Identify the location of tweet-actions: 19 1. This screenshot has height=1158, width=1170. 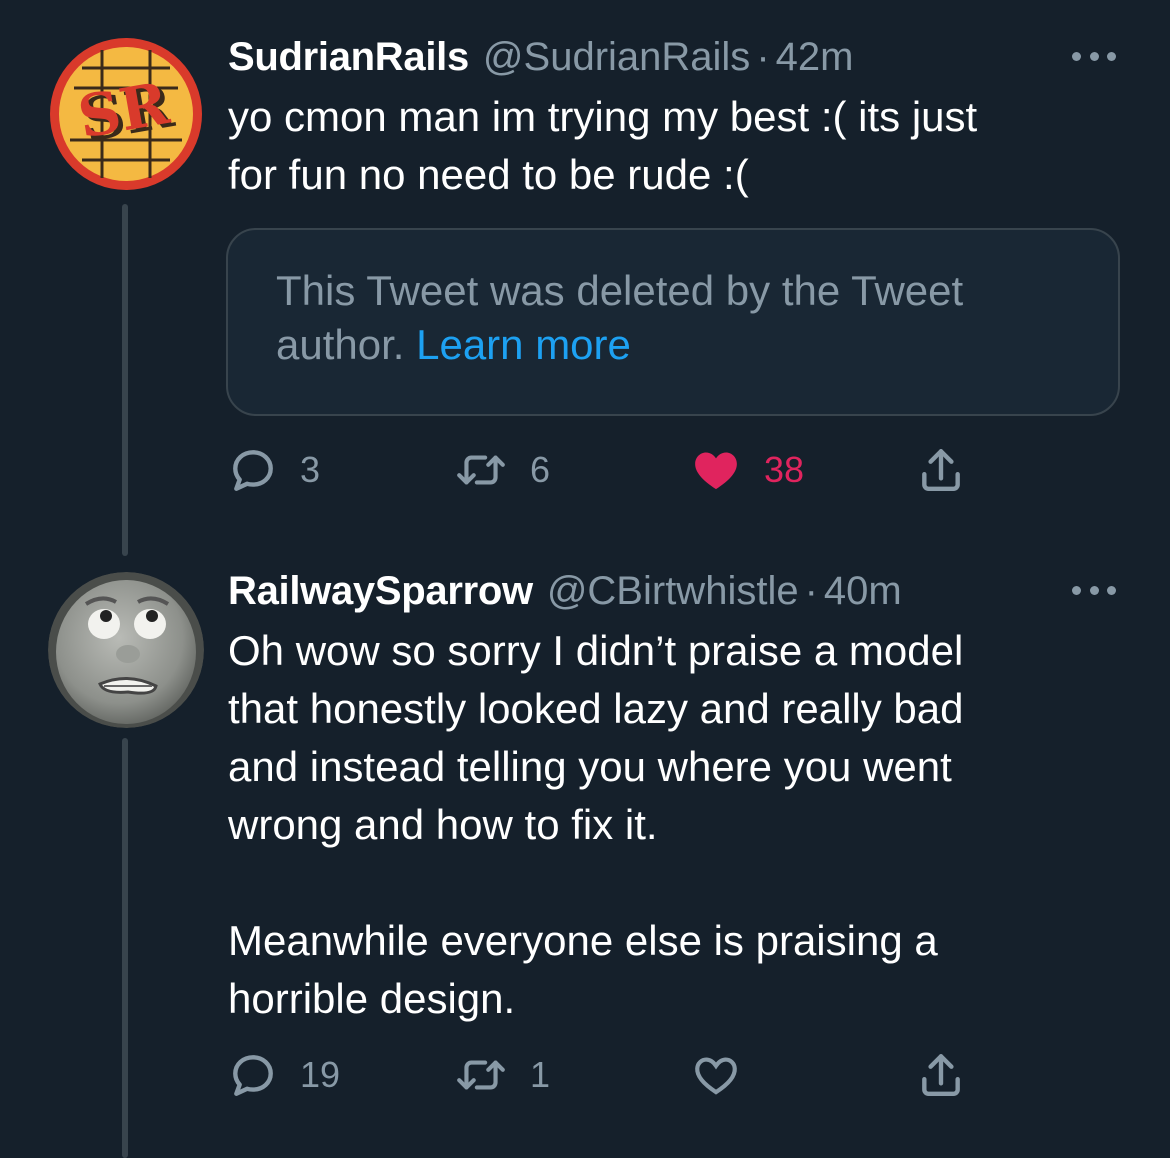
(608, 1075).